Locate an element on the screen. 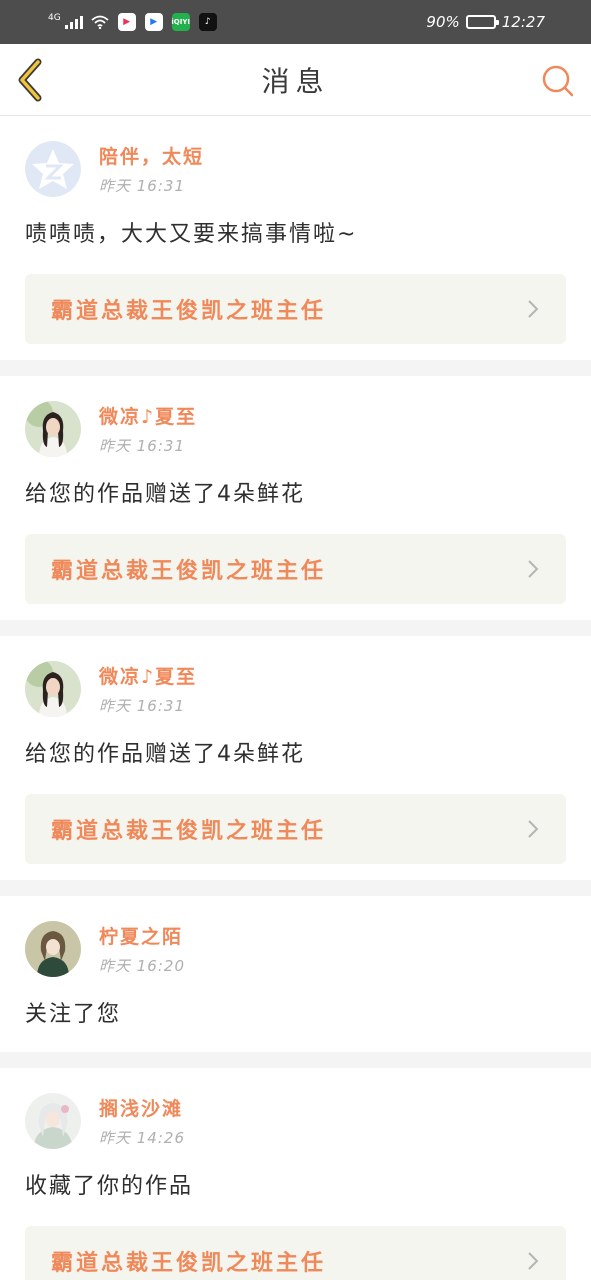  qzone-default-avatar-icon is located at coordinates (53, 169).